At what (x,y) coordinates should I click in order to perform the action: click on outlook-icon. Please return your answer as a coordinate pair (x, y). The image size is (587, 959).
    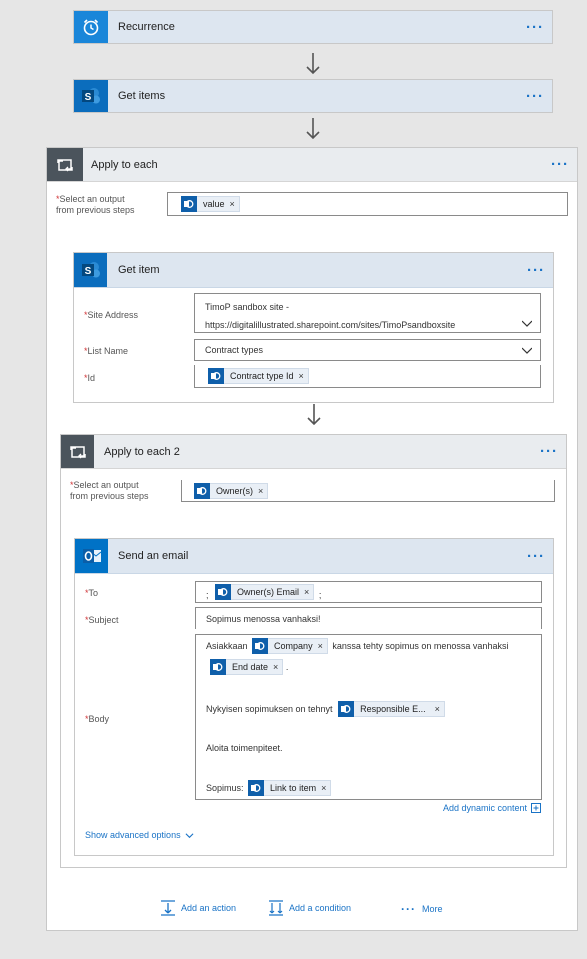
    Looking at the image, I should click on (91, 556).